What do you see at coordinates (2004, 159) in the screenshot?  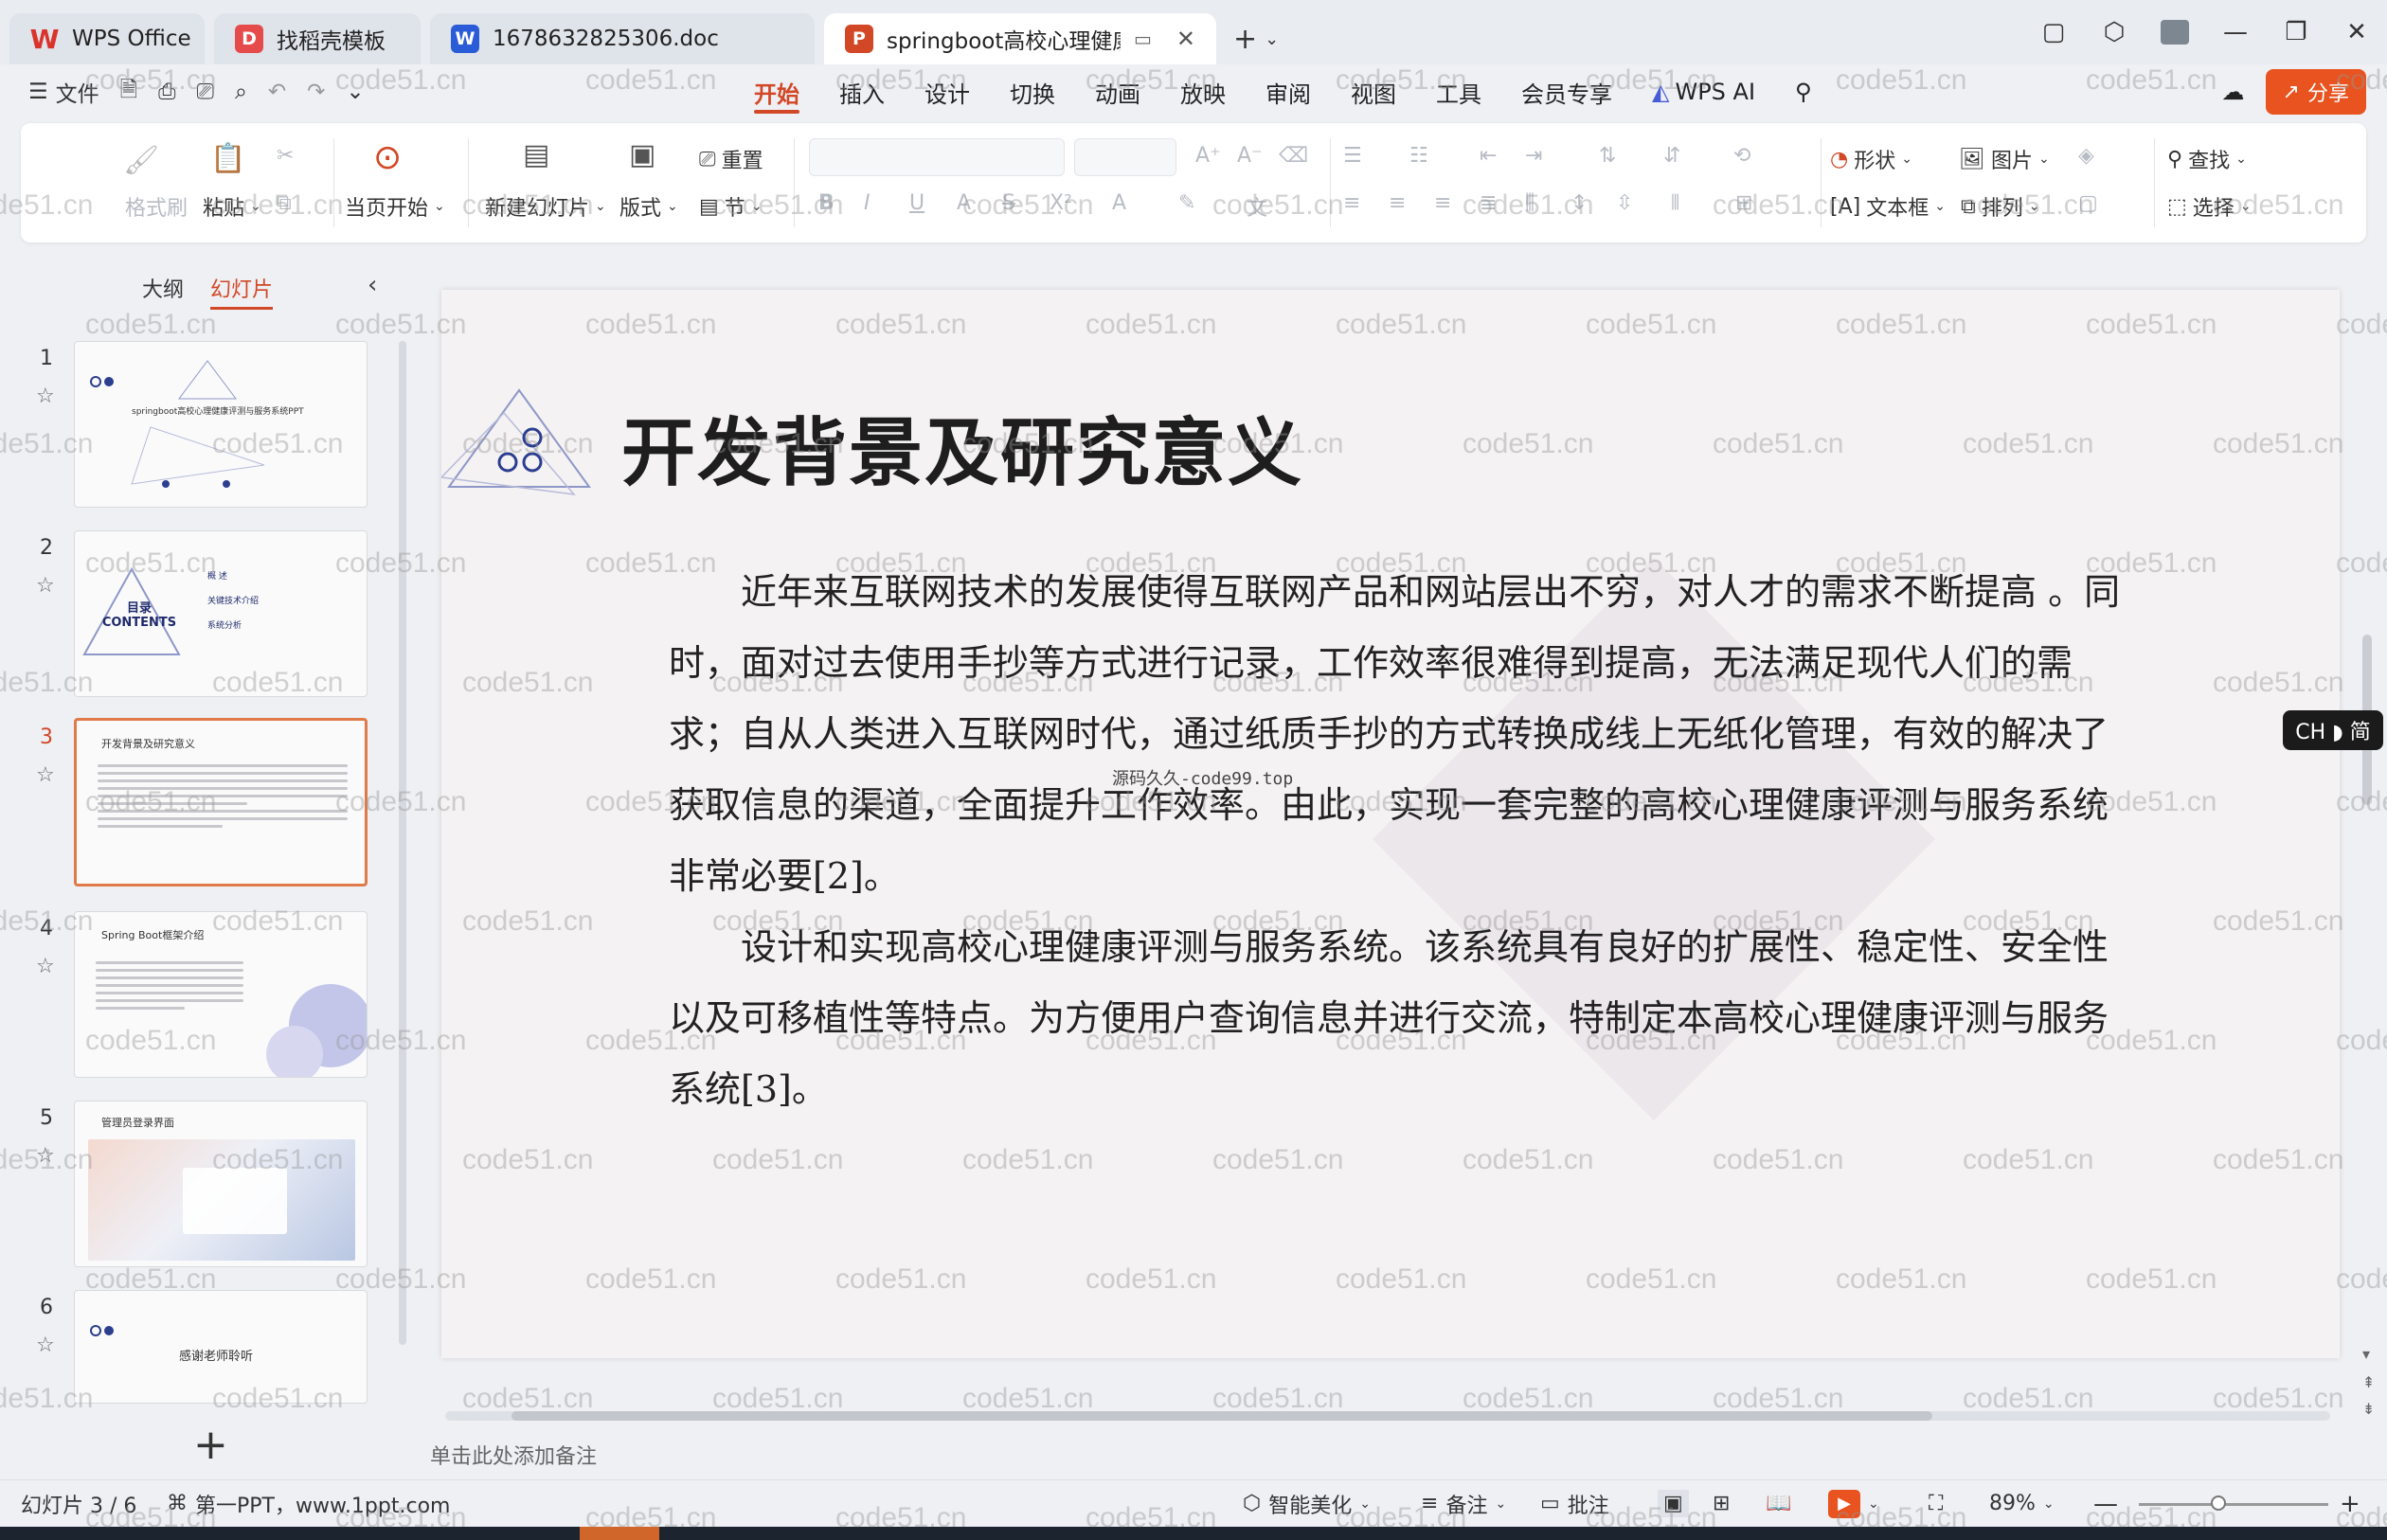 I see `picture-button: 🖼 图片 ⌄` at bounding box center [2004, 159].